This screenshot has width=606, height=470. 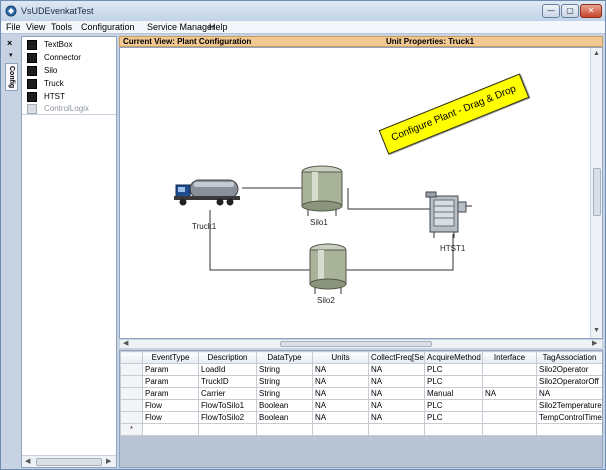 I want to click on close-button: ✕, so click(x=591, y=11).